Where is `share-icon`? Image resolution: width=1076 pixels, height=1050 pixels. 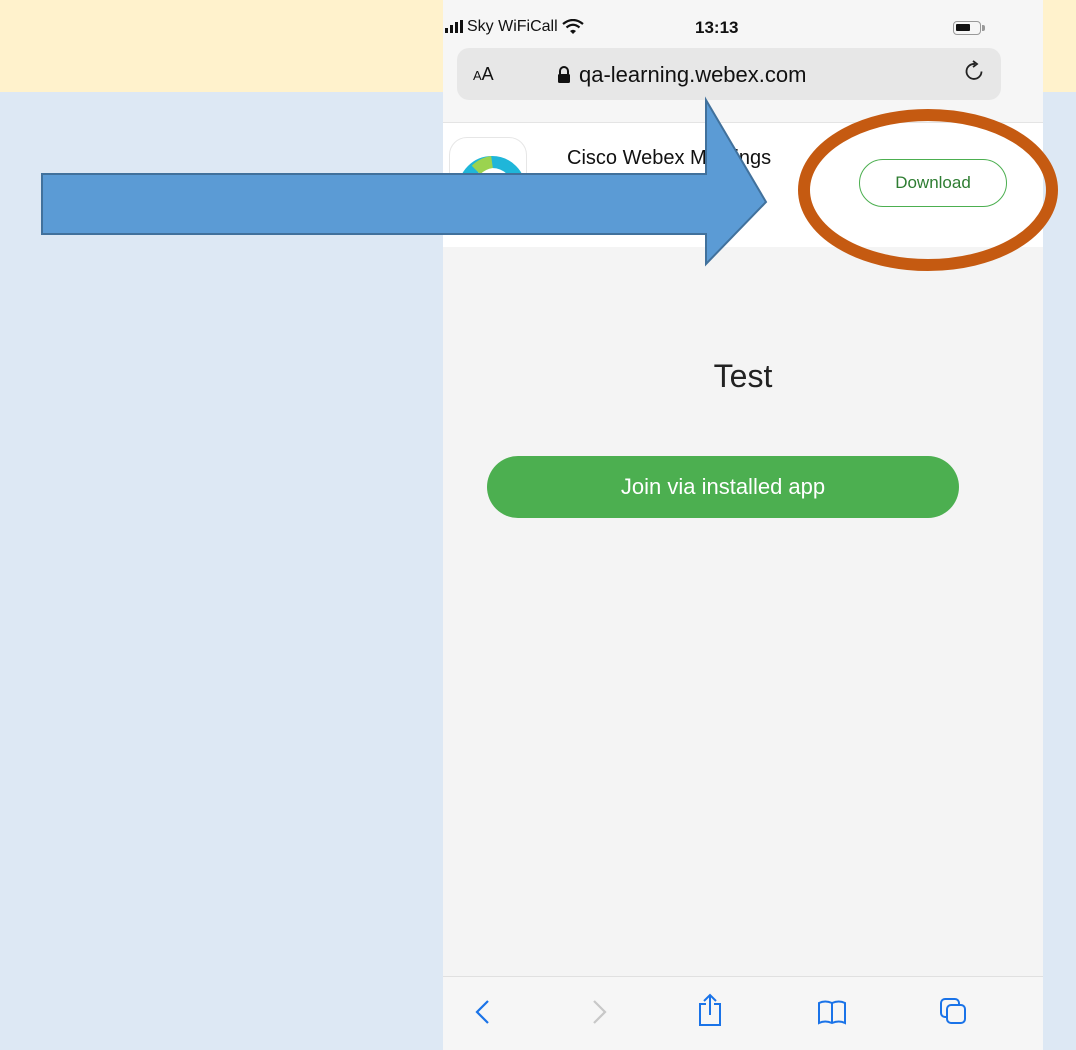
share-icon is located at coordinates (710, 1010).